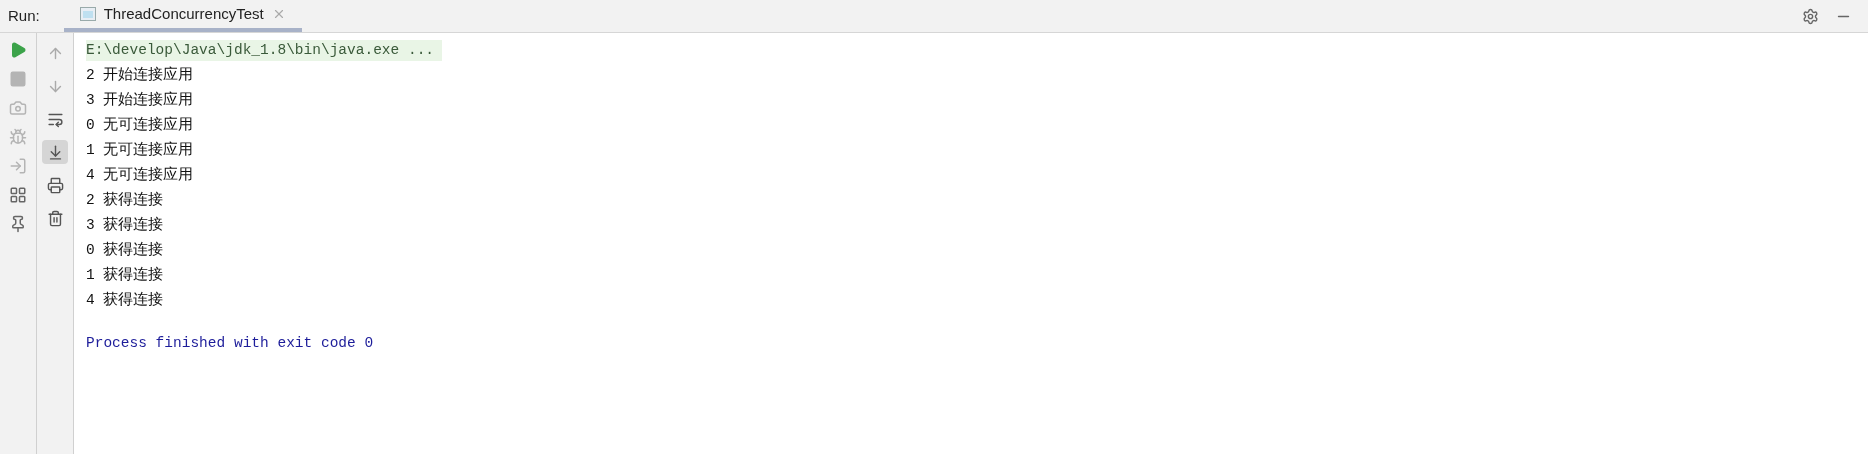 This screenshot has height=454, width=1868. I want to click on console-line: 2 获得连接, so click(125, 200).